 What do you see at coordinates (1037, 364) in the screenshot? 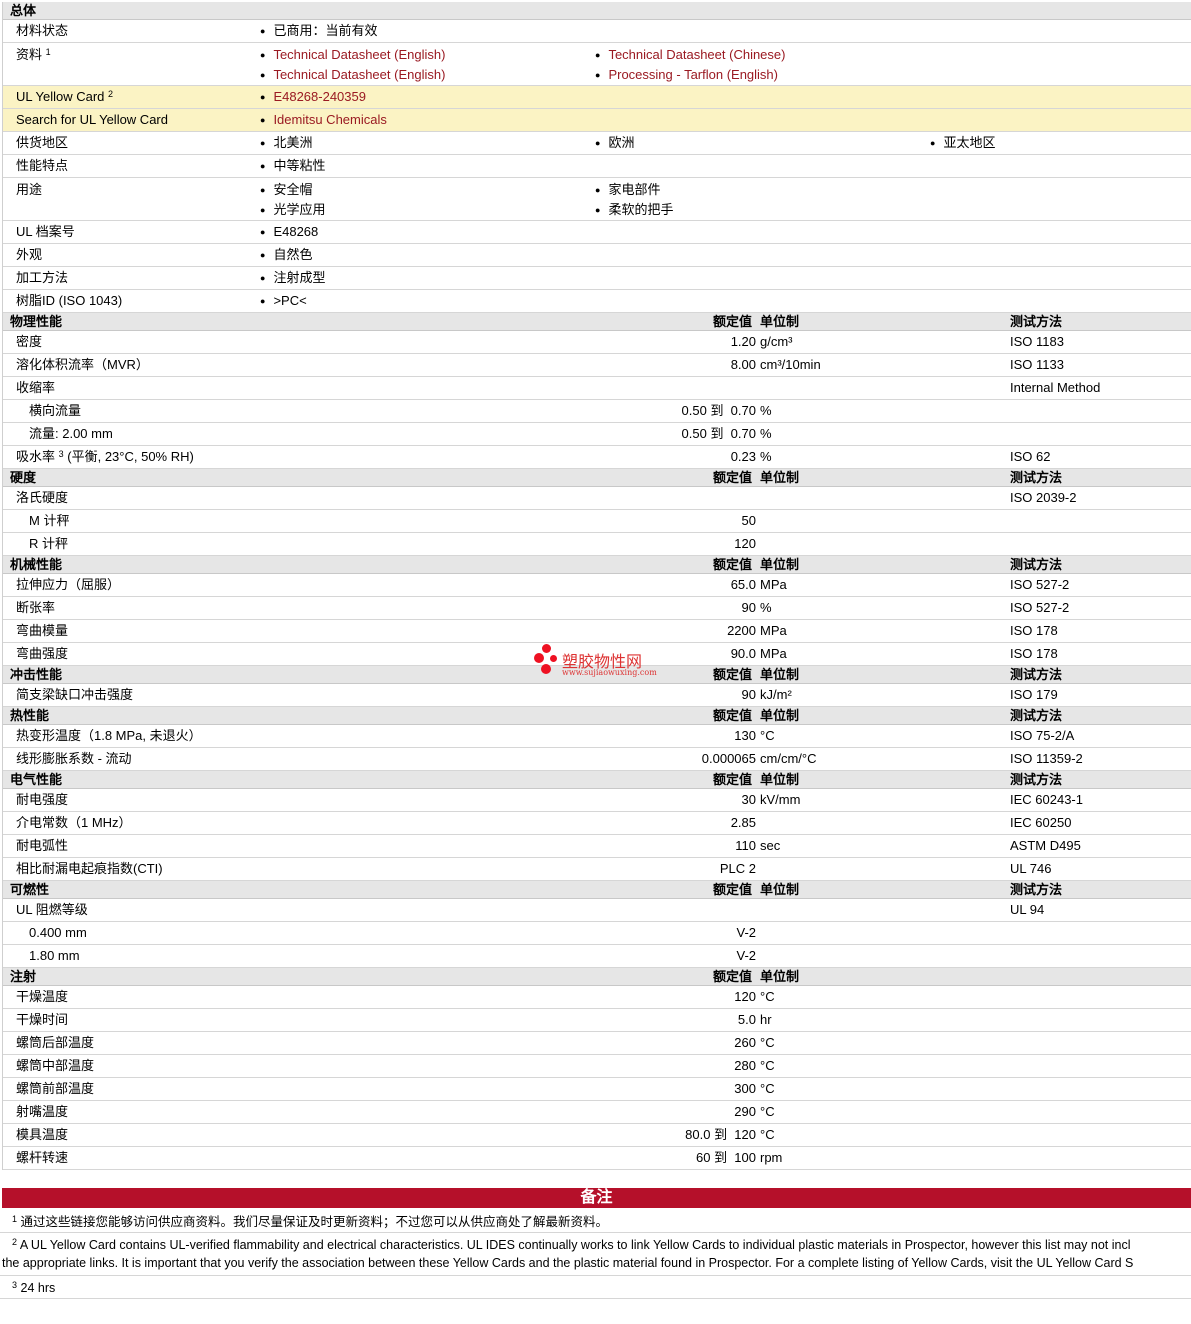
I see `property-method: ISO 1133` at bounding box center [1037, 364].